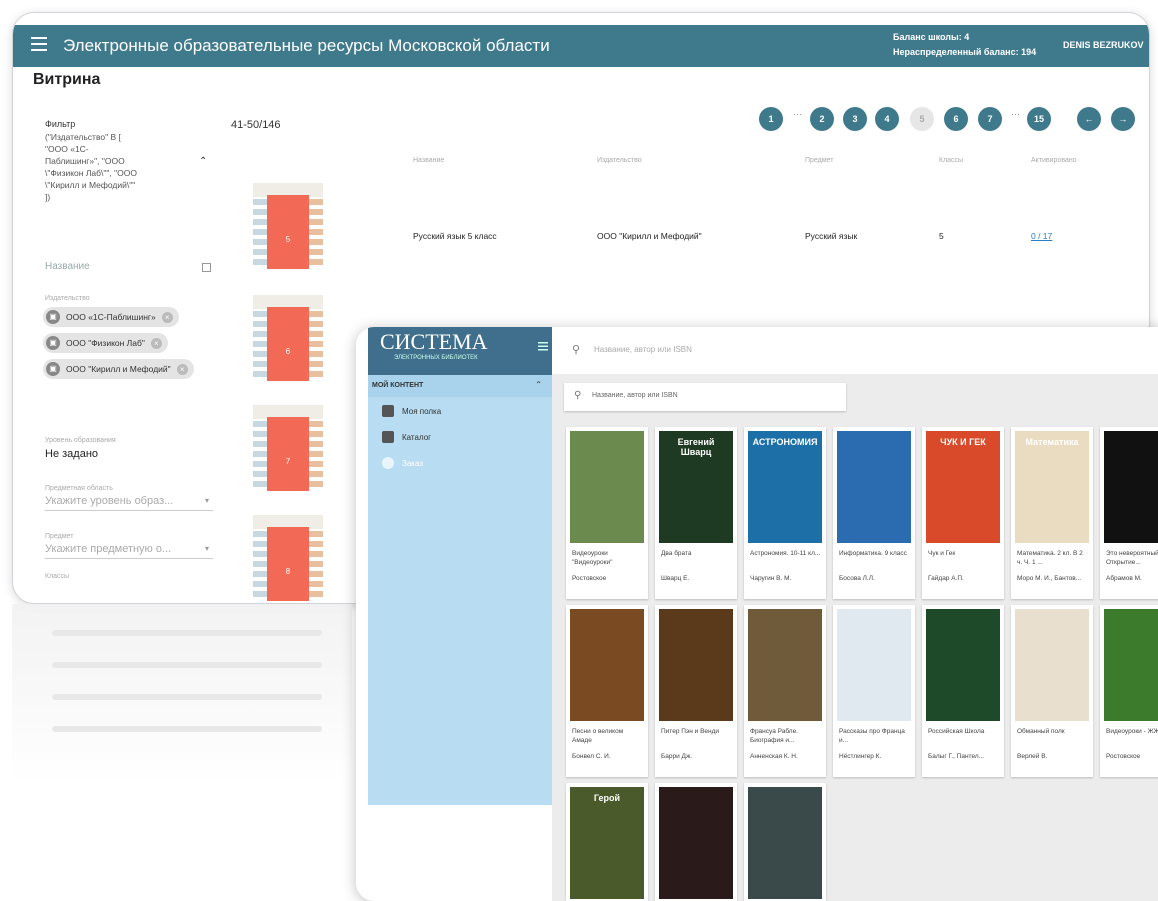 The height and width of the screenshot is (901, 1158). What do you see at coordinates (963, 513) in the screenshot?
I see `book-card: ЧУК И ГЕК Чук и Гек Гайдар А.П.` at bounding box center [963, 513].